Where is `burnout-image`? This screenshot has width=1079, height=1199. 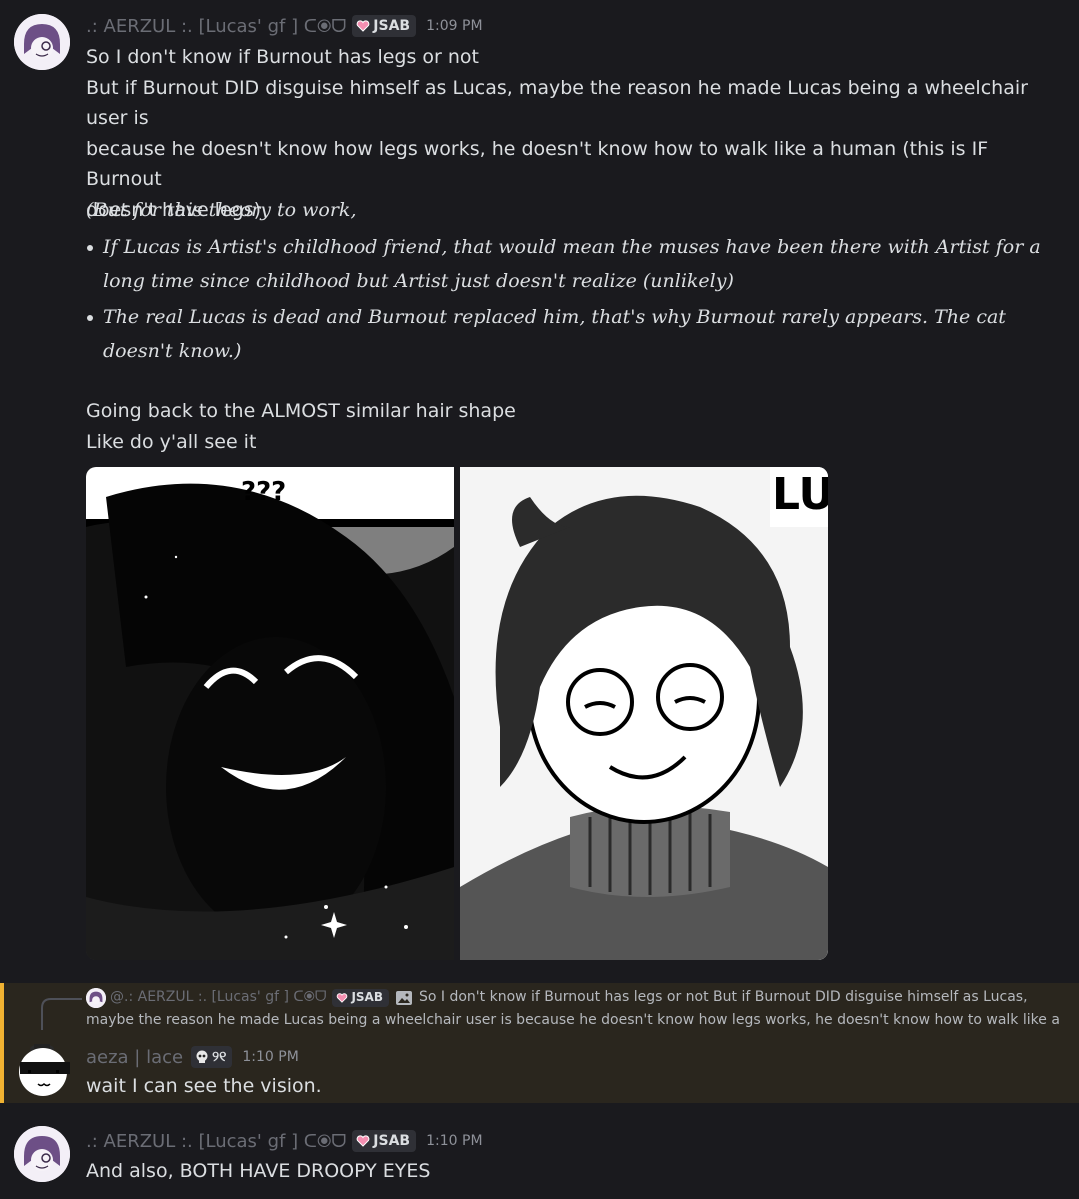
burnout-image is located at coordinates (270, 713).